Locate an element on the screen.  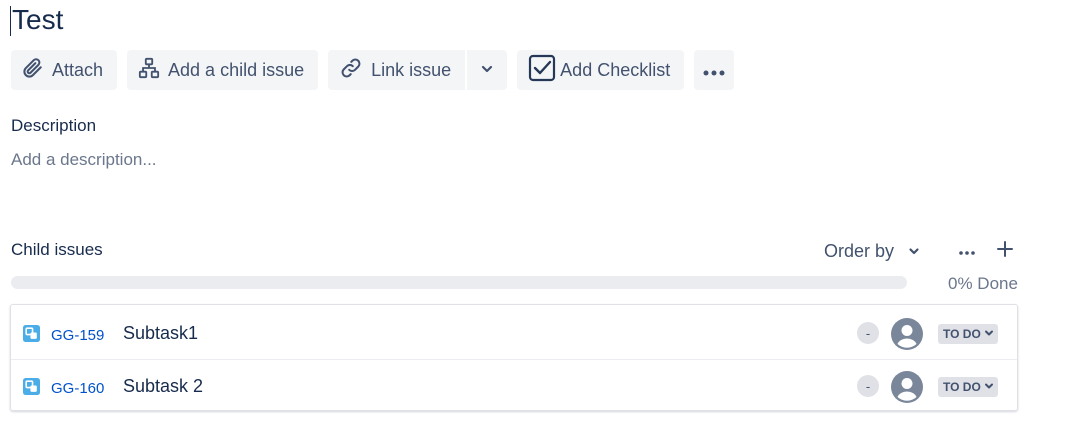
child-issues-progress-bar is located at coordinates (459, 282).